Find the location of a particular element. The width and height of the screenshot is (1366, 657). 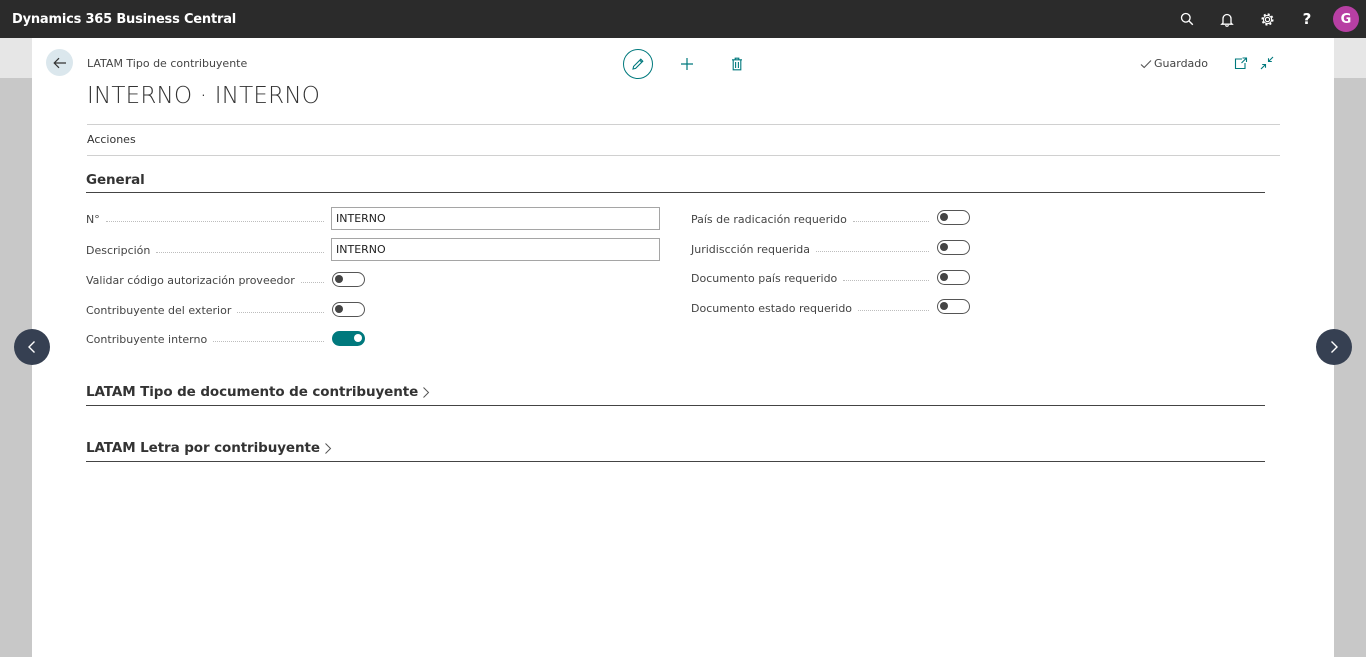

previous-record-button is located at coordinates (32, 347).